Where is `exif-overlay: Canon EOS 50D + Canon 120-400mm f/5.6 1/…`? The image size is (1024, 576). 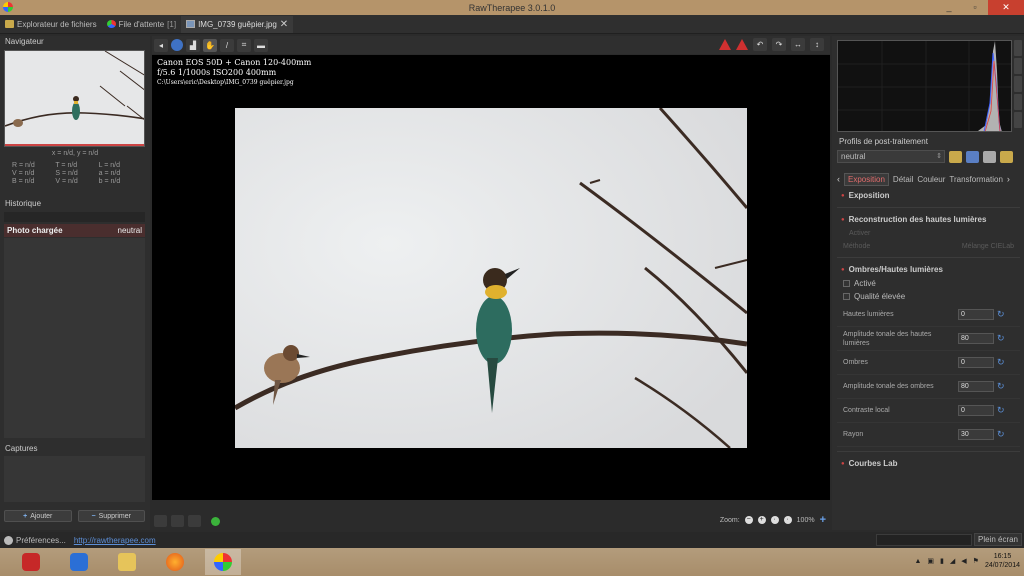
exif-overlay: Canon EOS 50D + Canon 120-400mm f/5.6 1/… is located at coordinates (234, 73).